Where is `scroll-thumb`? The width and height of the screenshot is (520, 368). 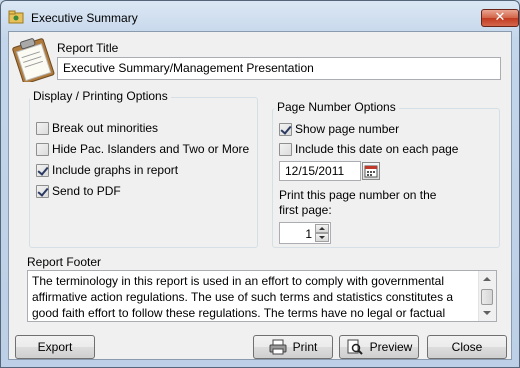
scroll-thumb is located at coordinates (487, 297).